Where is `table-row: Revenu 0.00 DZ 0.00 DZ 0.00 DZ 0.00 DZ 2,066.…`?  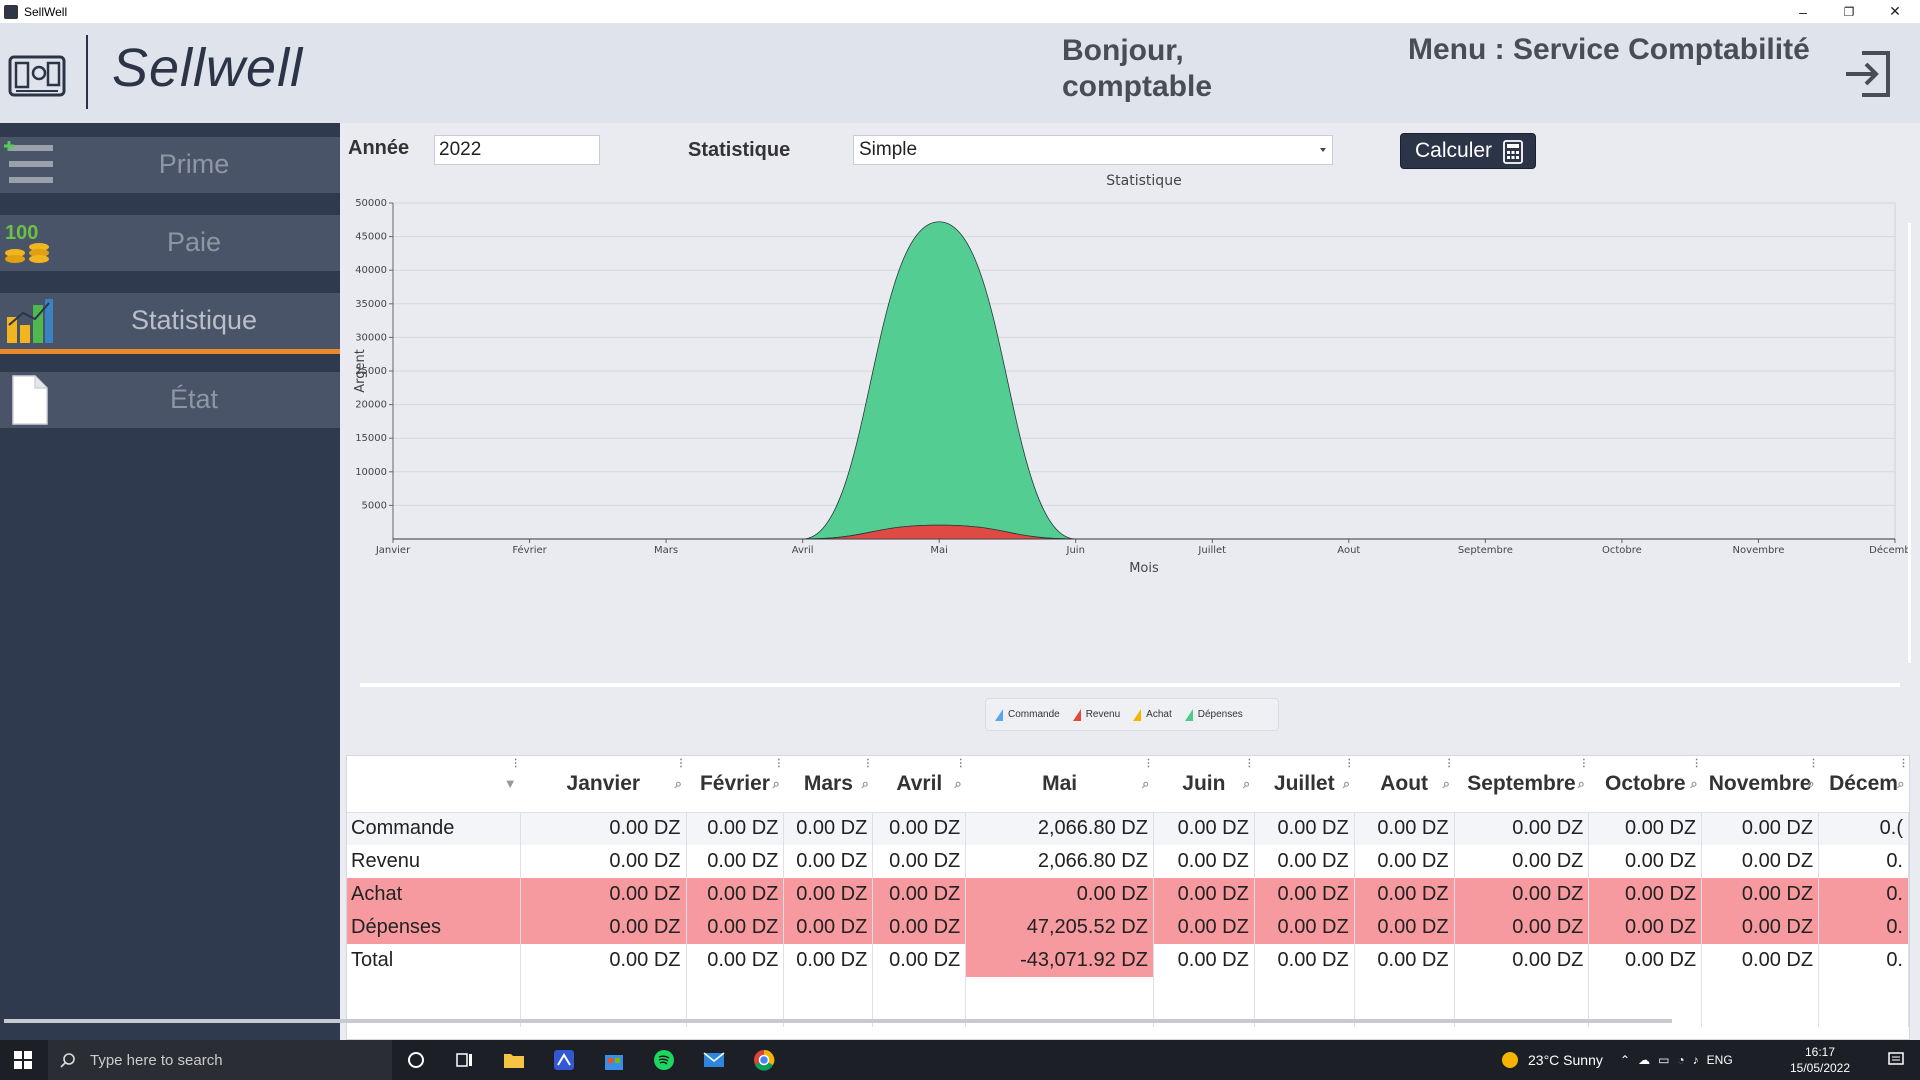 table-row: Revenu 0.00 DZ 0.00 DZ 0.00 DZ 0.00 DZ 2,066.… is located at coordinates (1128, 861).